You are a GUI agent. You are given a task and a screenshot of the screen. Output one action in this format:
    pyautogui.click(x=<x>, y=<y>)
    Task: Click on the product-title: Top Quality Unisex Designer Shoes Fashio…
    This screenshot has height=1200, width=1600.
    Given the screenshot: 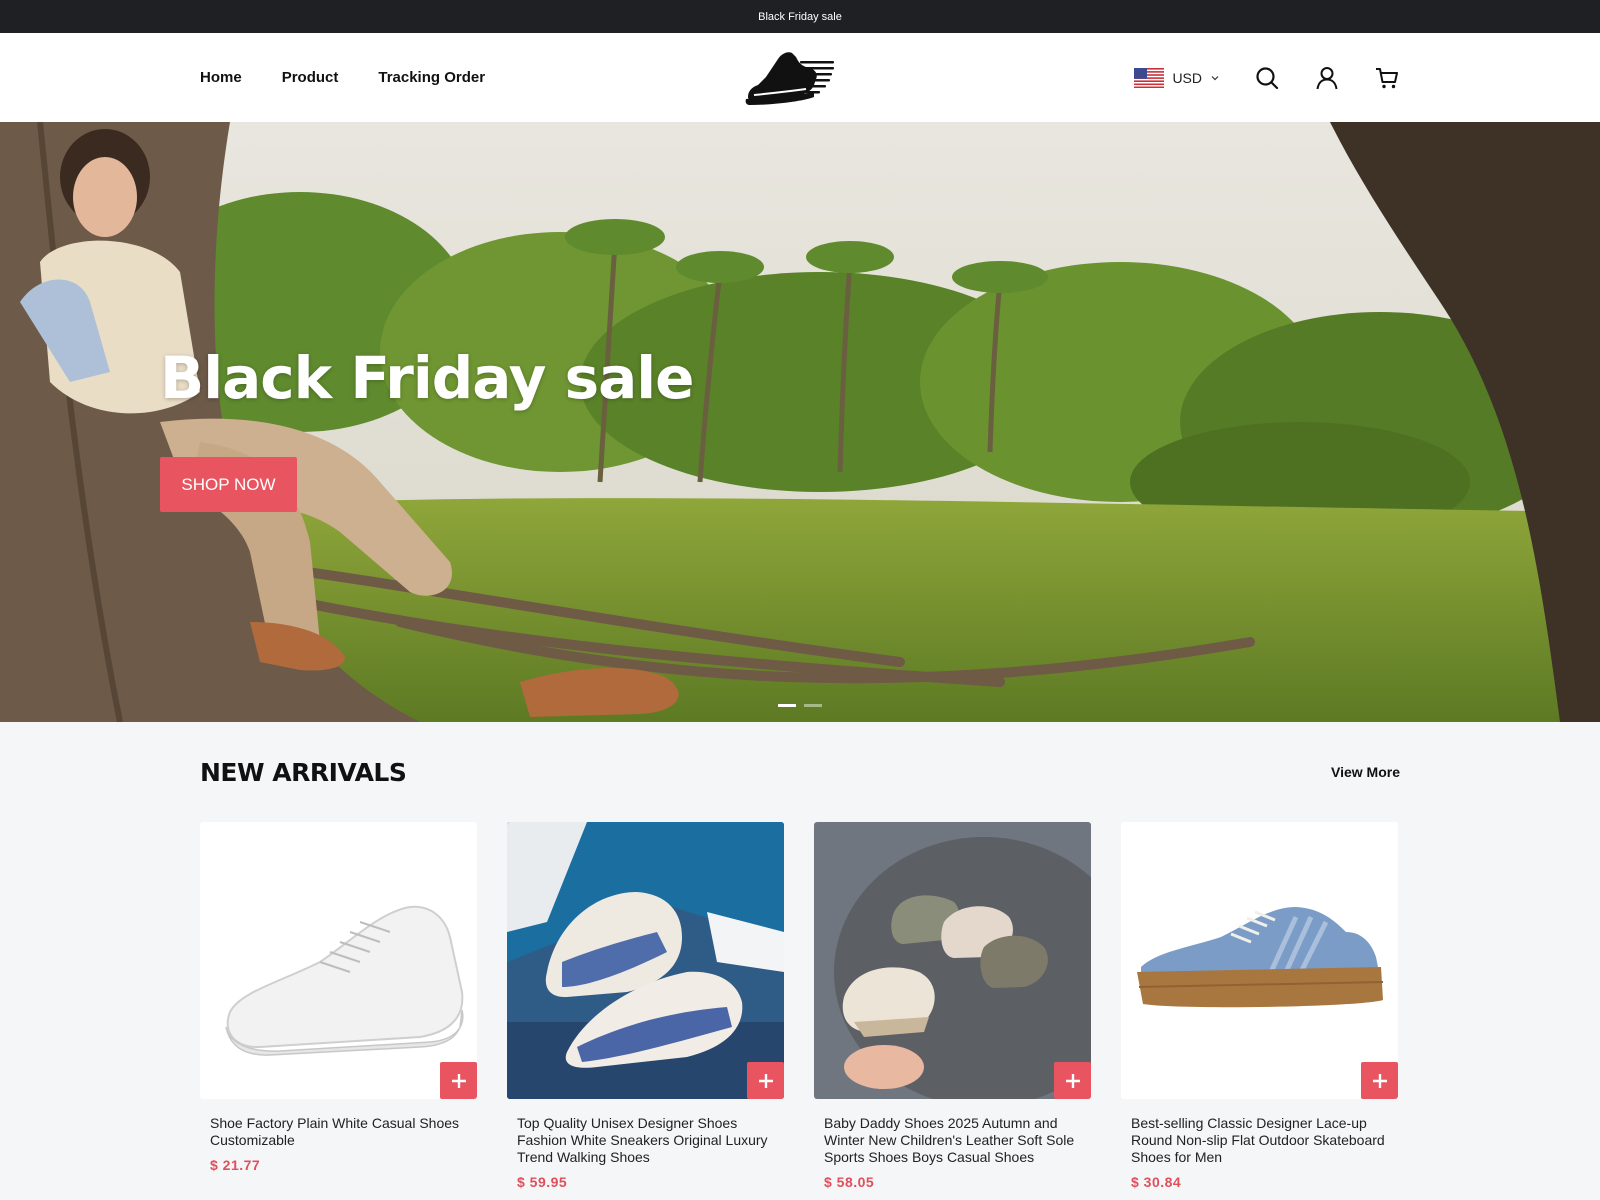 What is the action you would take?
    pyautogui.click(x=645, y=1140)
    